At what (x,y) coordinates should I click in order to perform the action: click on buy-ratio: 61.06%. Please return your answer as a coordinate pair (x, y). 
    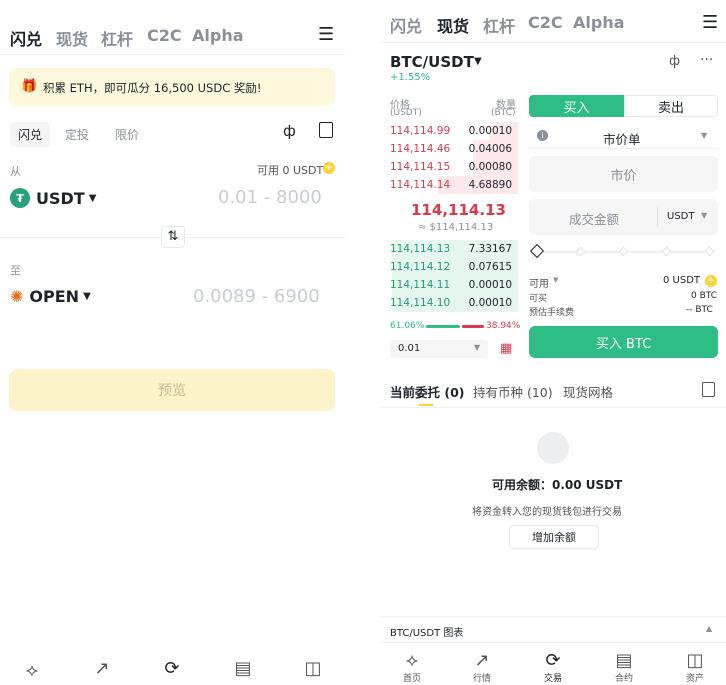
    Looking at the image, I should click on (407, 326).